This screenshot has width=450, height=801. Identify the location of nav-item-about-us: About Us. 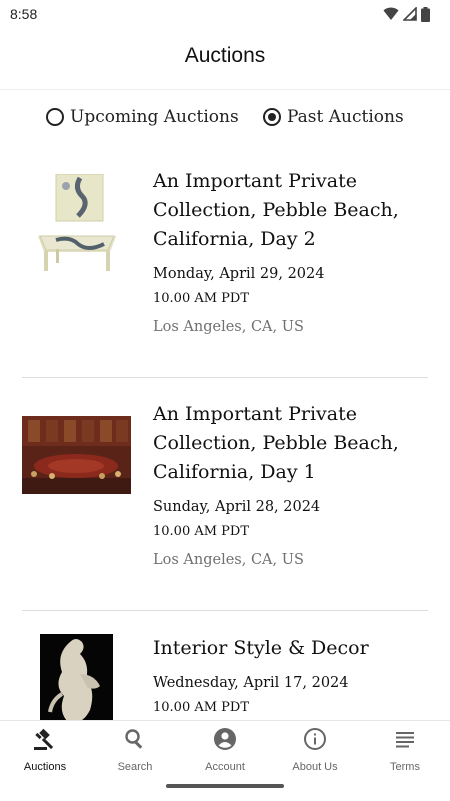
(315, 751).